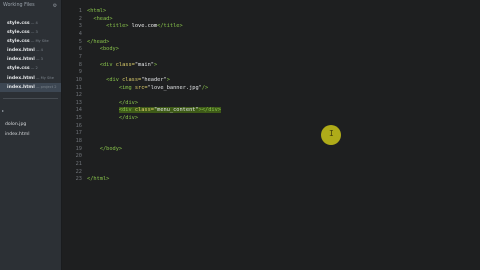 Image resolution: width=480 pixels, height=270 pixels. What do you see at coordinates (138, 79) in the screenshot?
I see `code-text: <div class="header">` at bounding box center [138, 79].